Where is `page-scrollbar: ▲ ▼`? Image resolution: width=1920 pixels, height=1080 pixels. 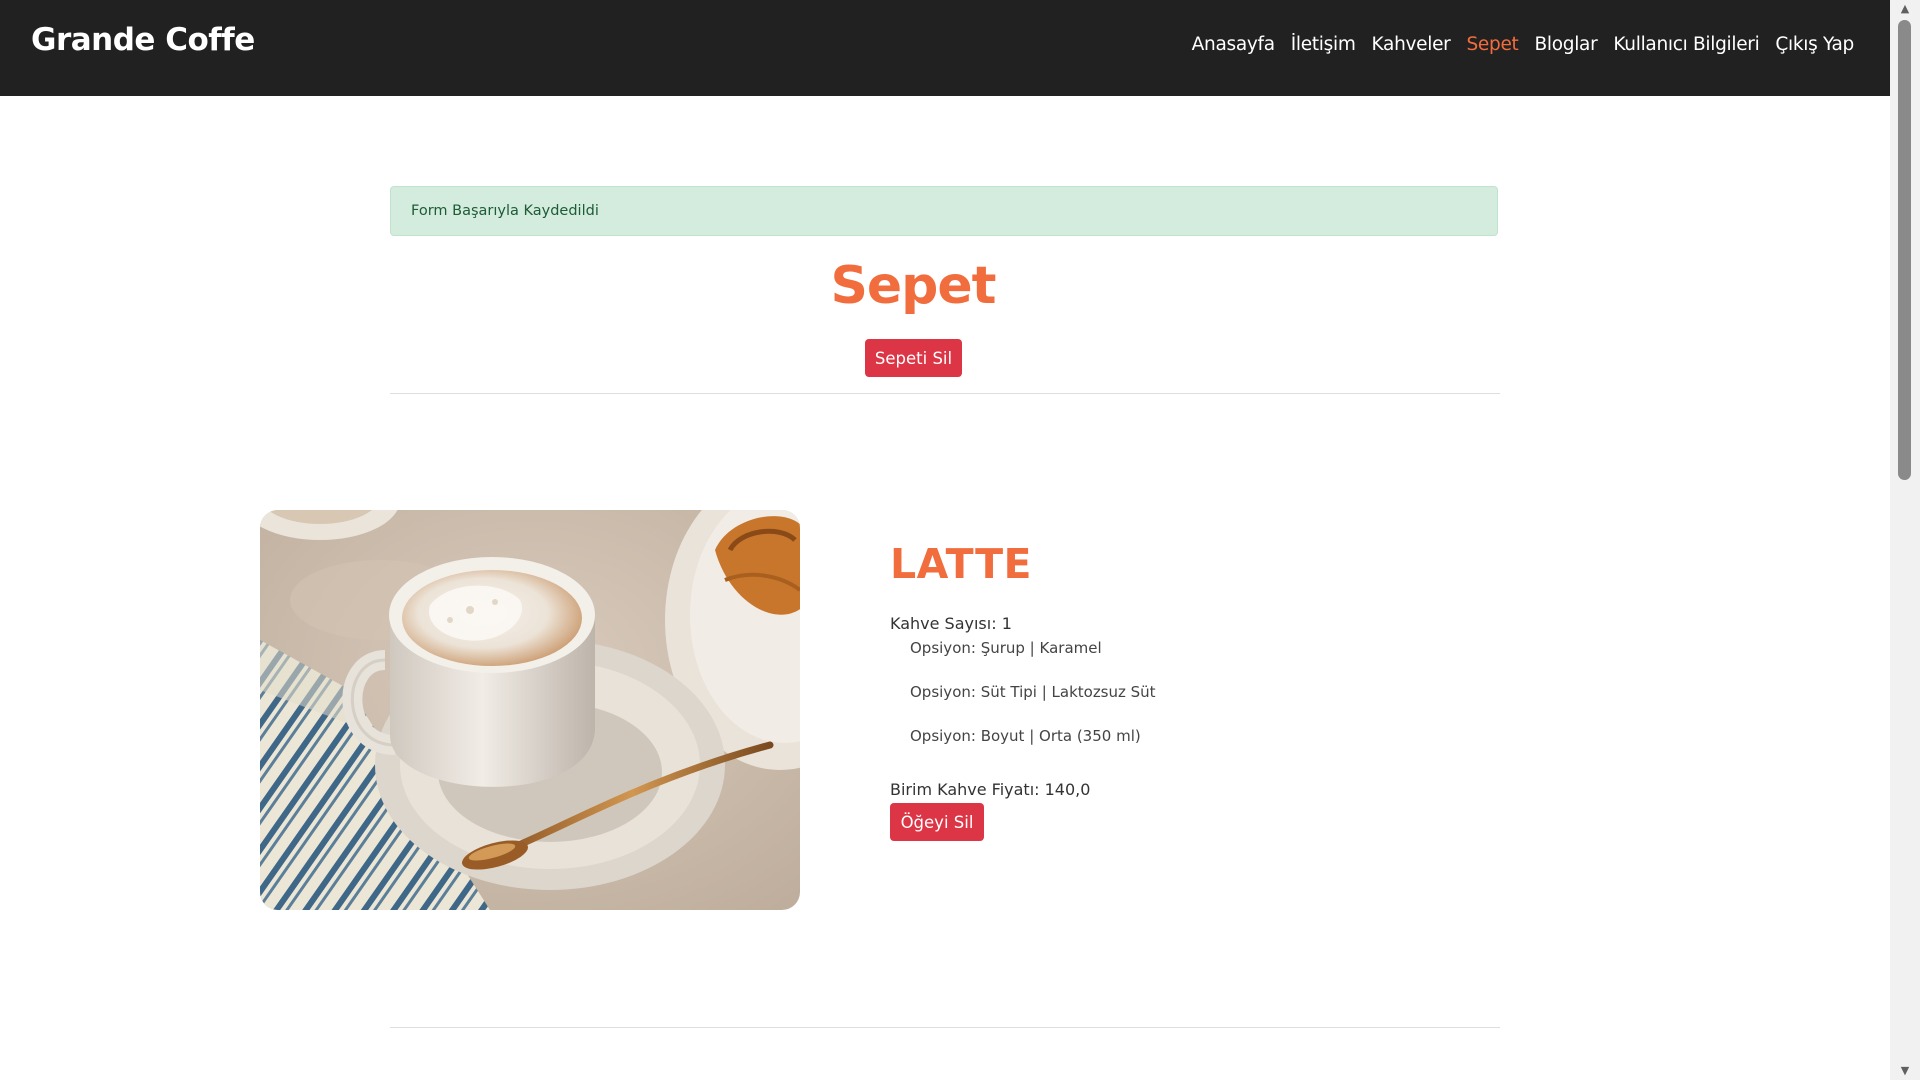
page-scrollbar: ▲ ▼ is located at coordinates (1905, 540).